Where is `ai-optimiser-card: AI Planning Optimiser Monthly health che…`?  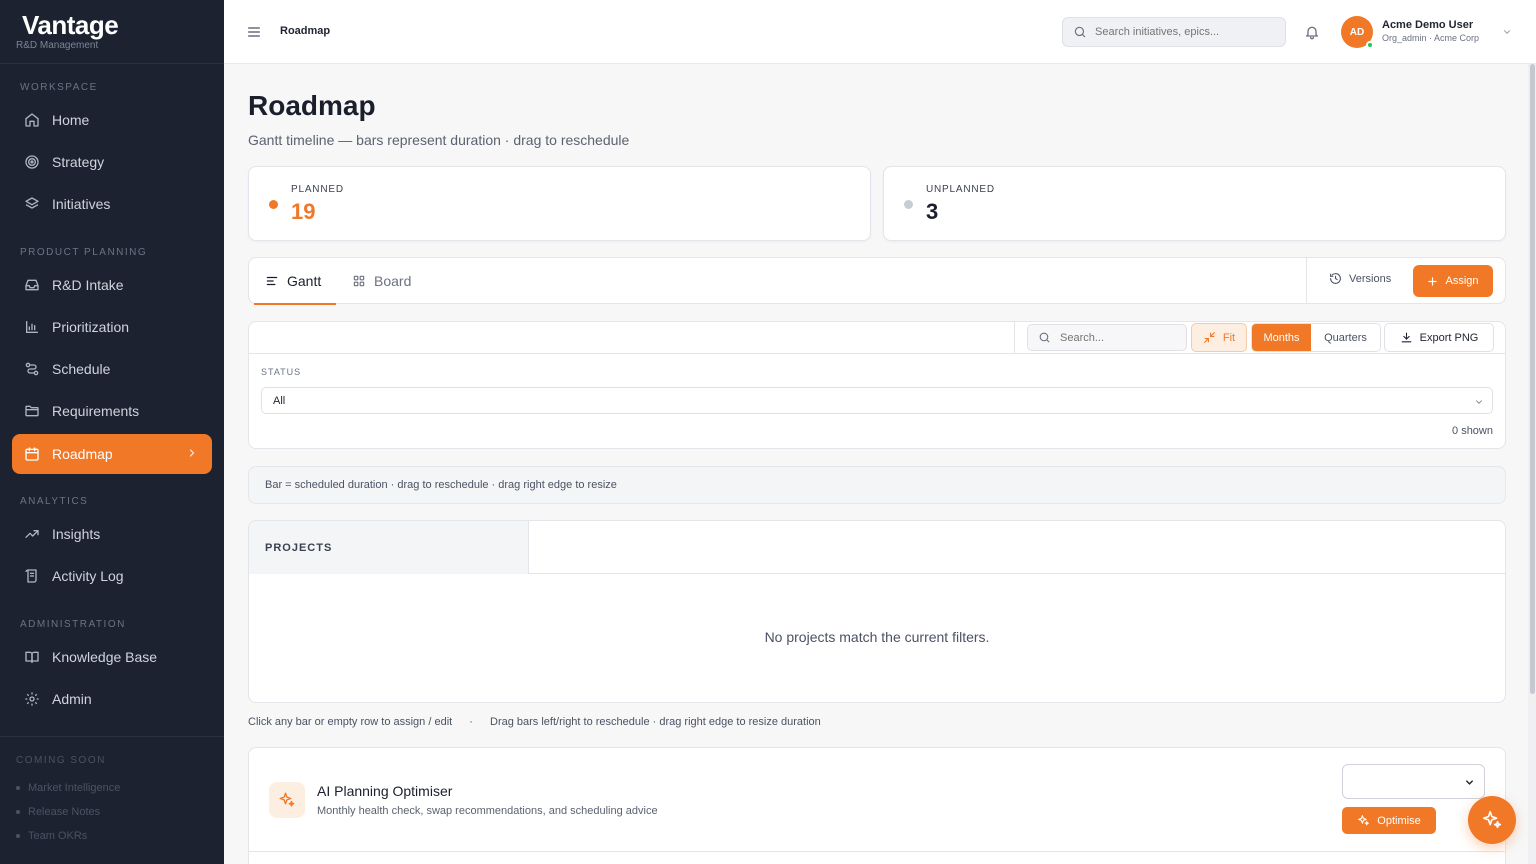 ai-optimiser-card: AI Planning Optimiser Monthly health che… is located at coordinates (877, 805).